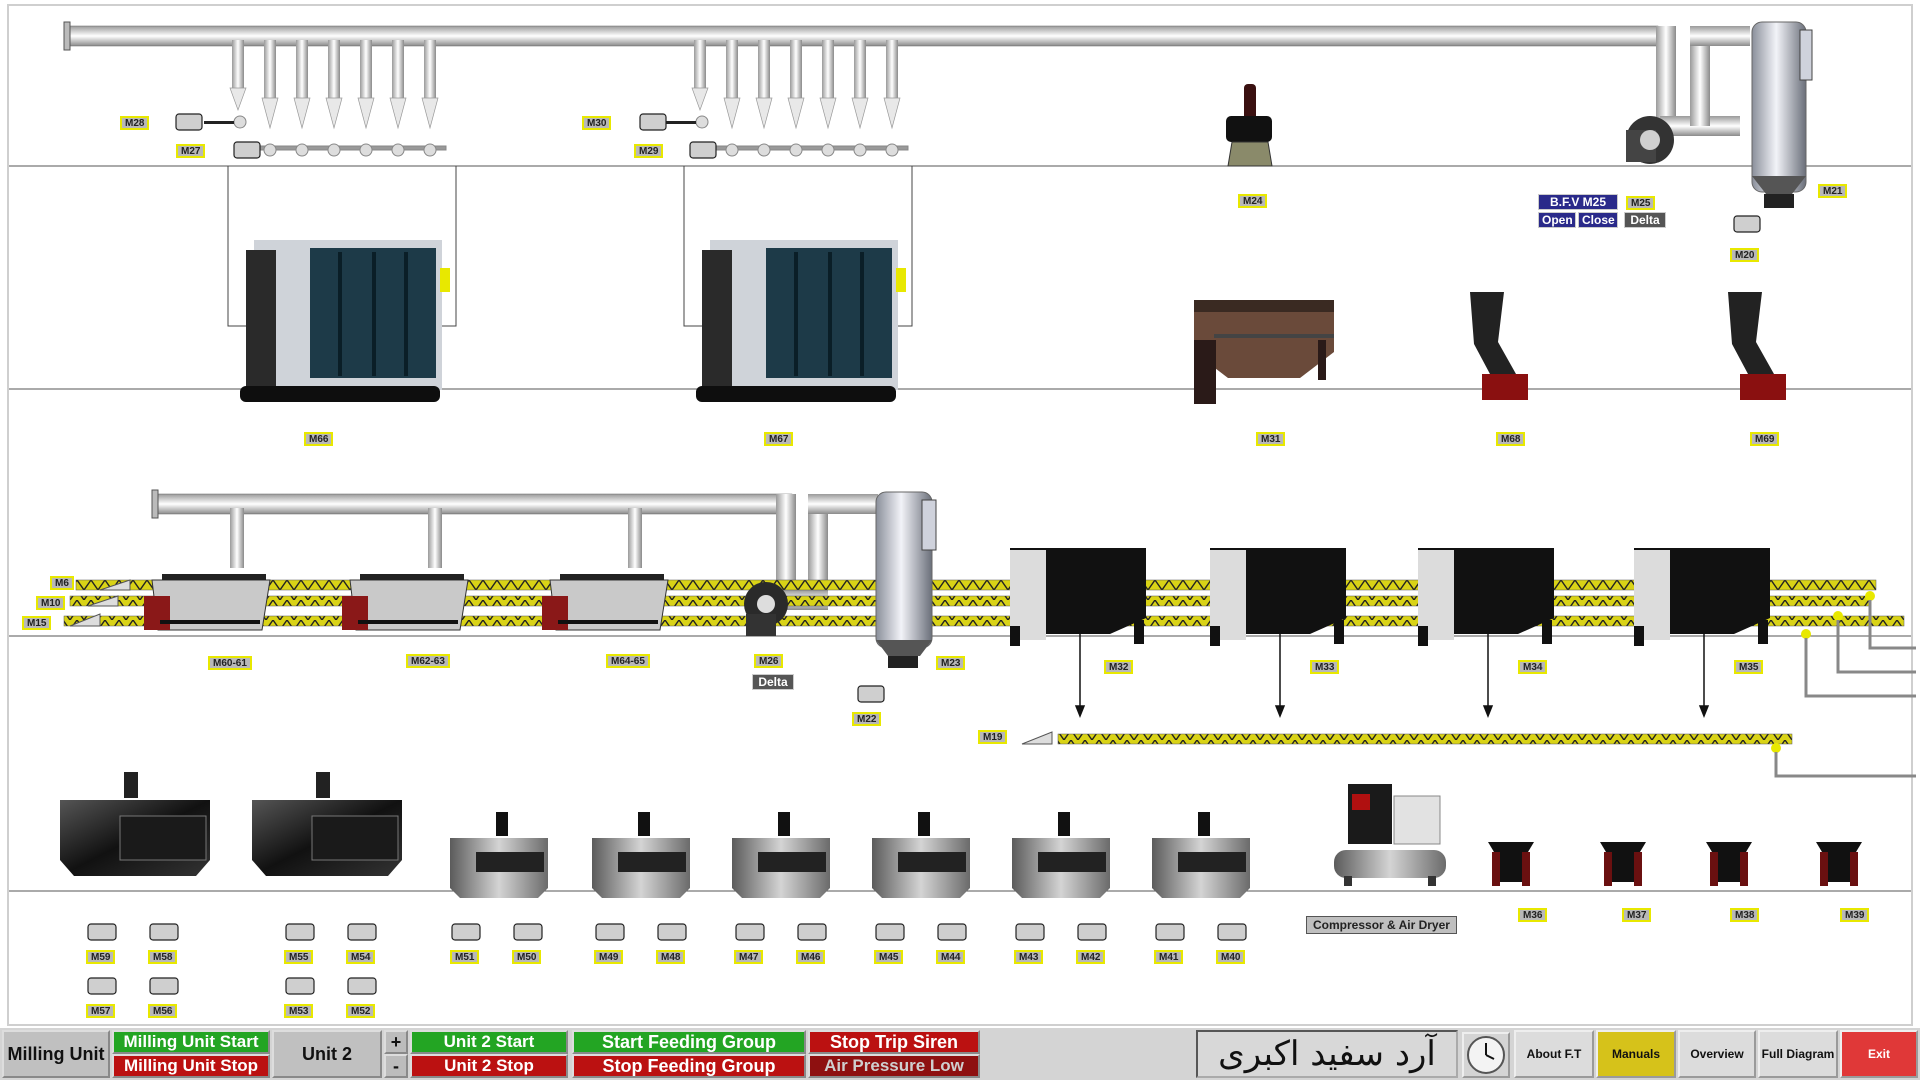 This screenshot has height=1080, width=1920. What do you see at coordinates (465, 957) in the screenshot?
I see `tag-m51: M51` at bounding box center [465, 957].